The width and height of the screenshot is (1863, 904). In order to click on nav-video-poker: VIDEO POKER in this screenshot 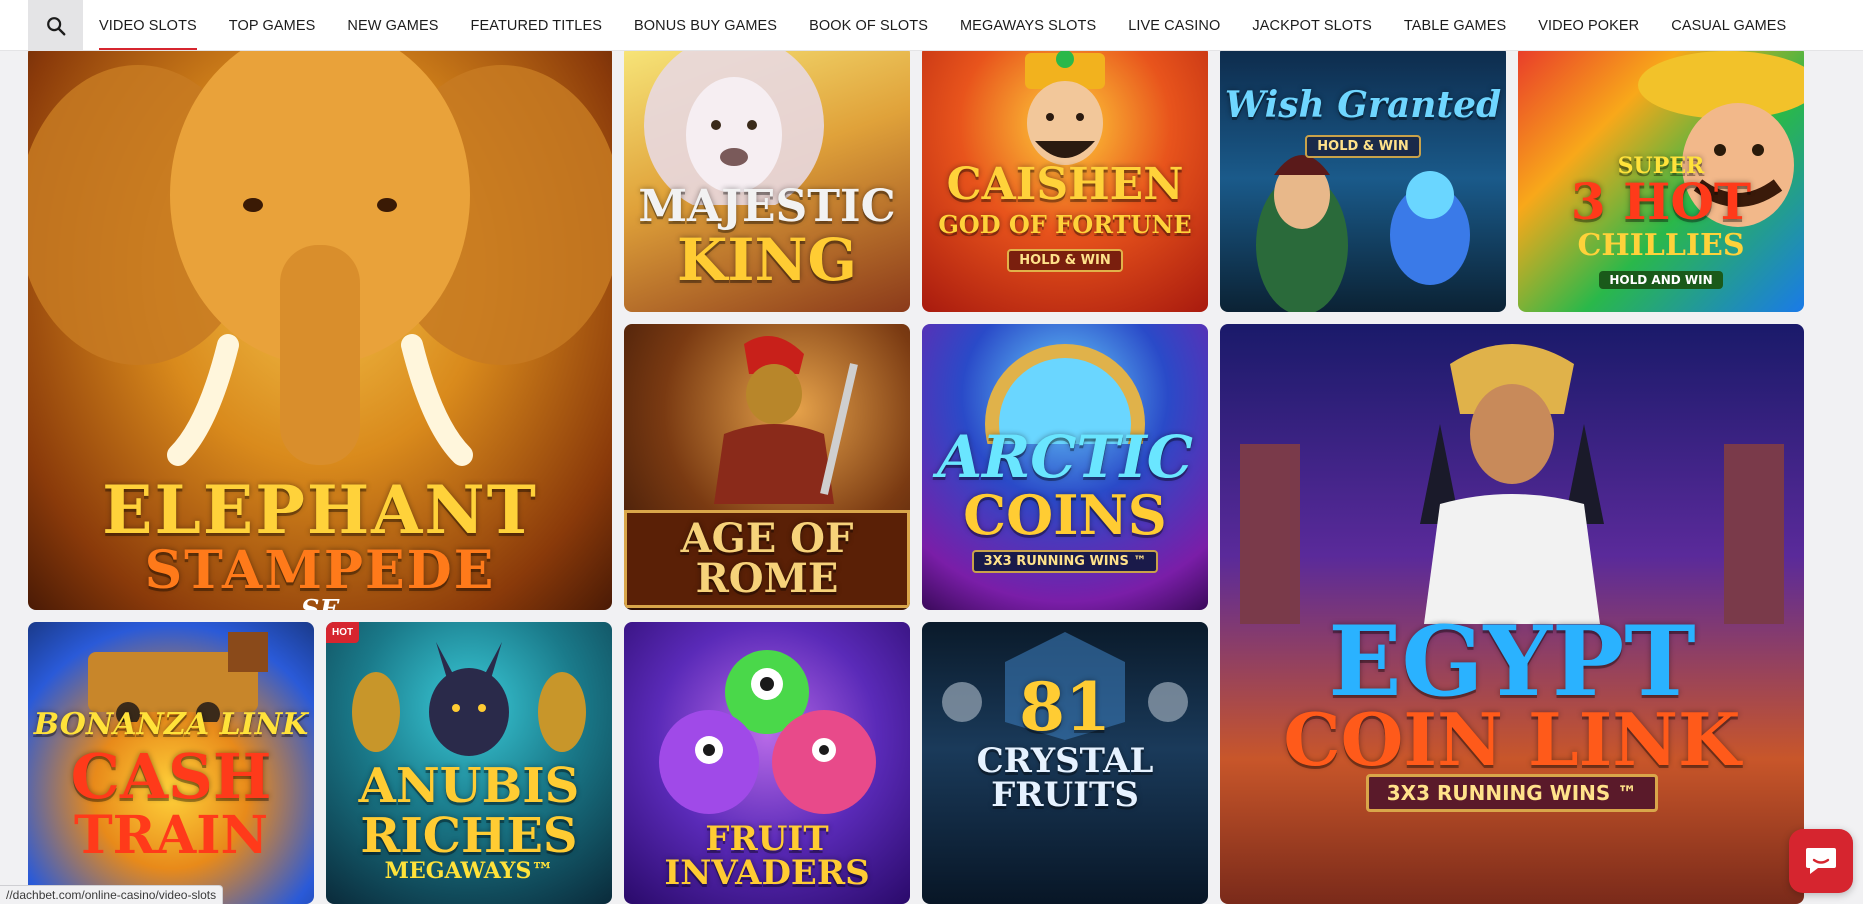, I will do `click(1588, 25)`.